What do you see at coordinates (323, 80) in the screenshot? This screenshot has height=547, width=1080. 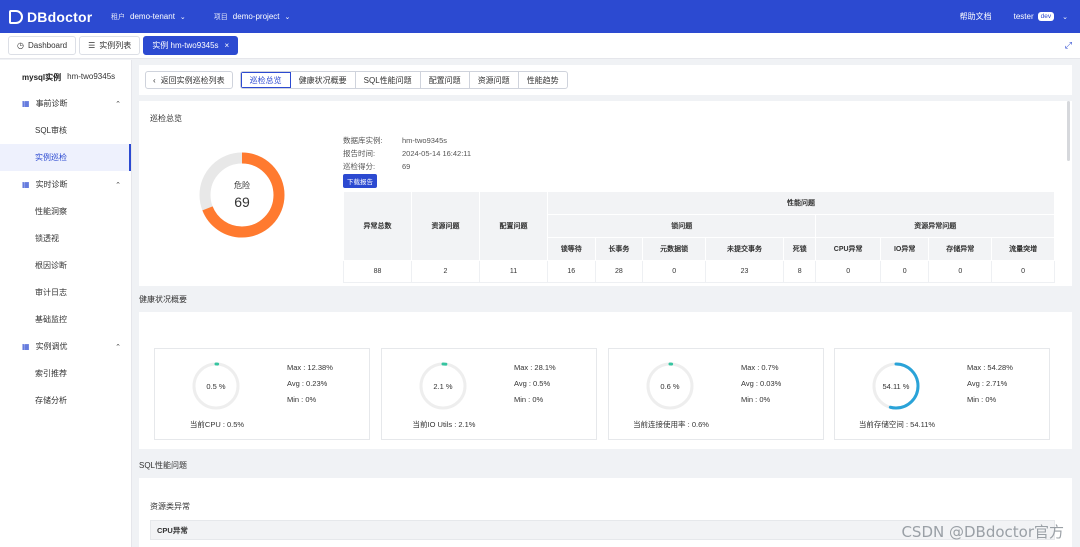 I see `tab-health-summary: 健康状况概要` at bounding box center [323, 80].